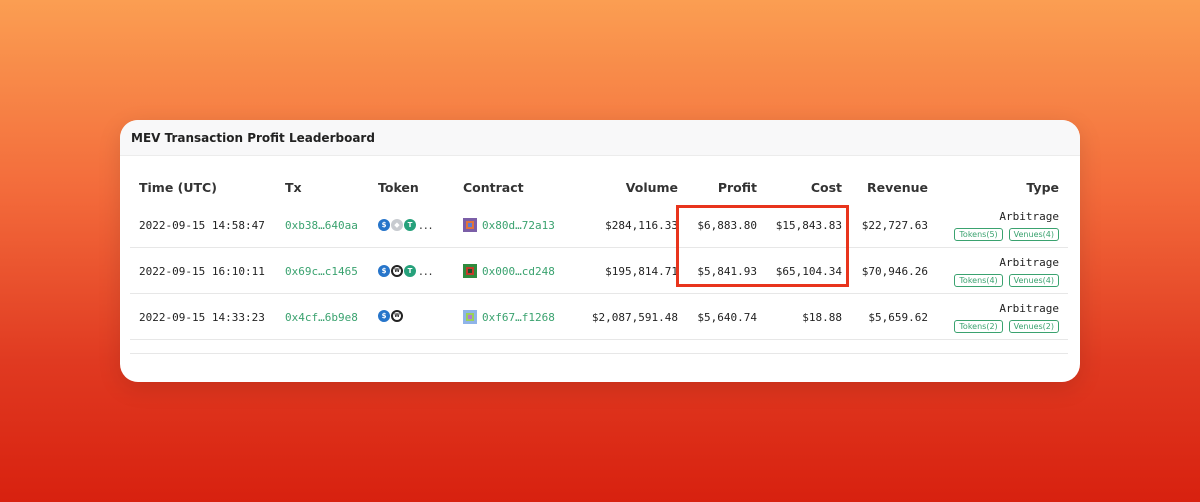  What do you see at coordinates (652, 187) in the screenshot?
I see `column-header-volume: Volume` at bounding box center [652, 187].